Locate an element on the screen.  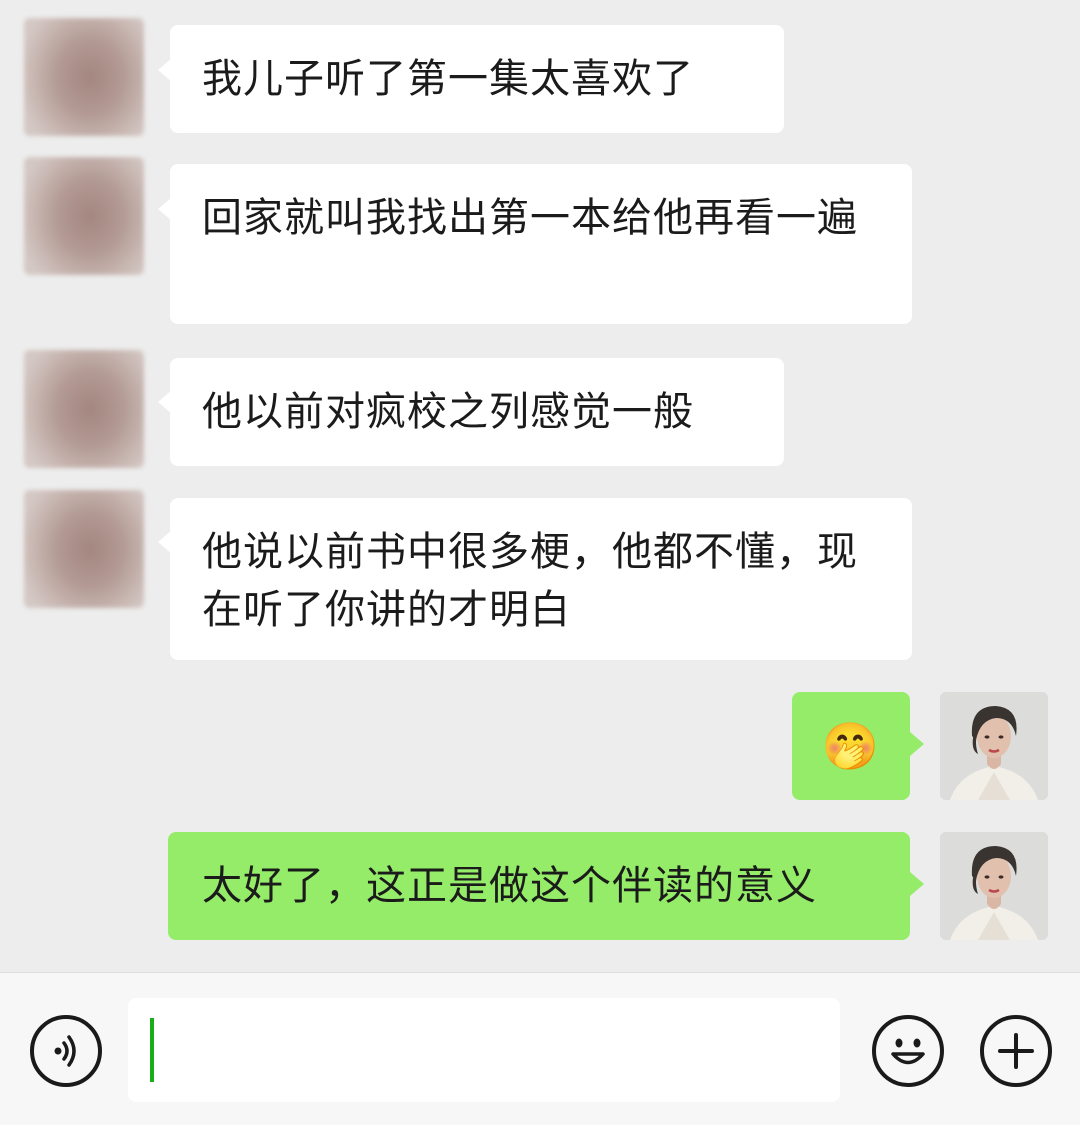
more-button is located at coordinates (1016, 1051).